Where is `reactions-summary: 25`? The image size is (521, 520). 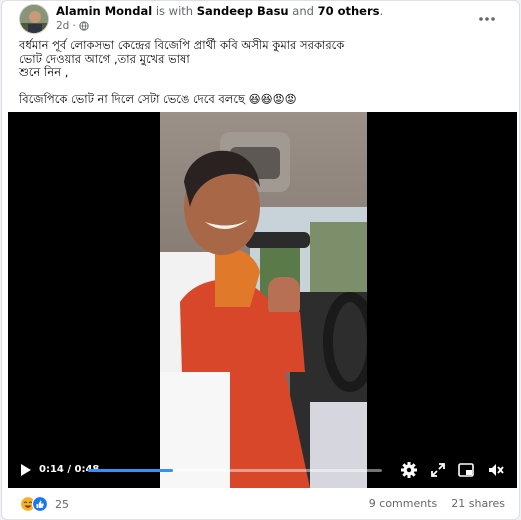 reactions-summary: 25 is located at coordinates (44, 504).